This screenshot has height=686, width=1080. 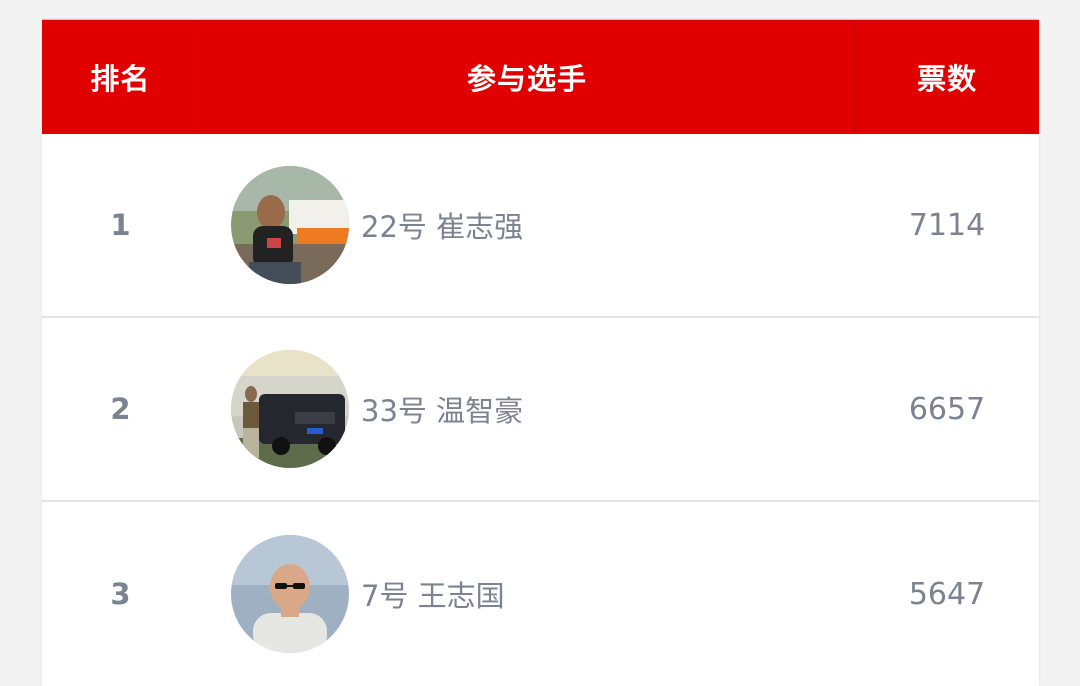 I want to click on player-name: 22号 崔志强, so click(x=442, y=227).